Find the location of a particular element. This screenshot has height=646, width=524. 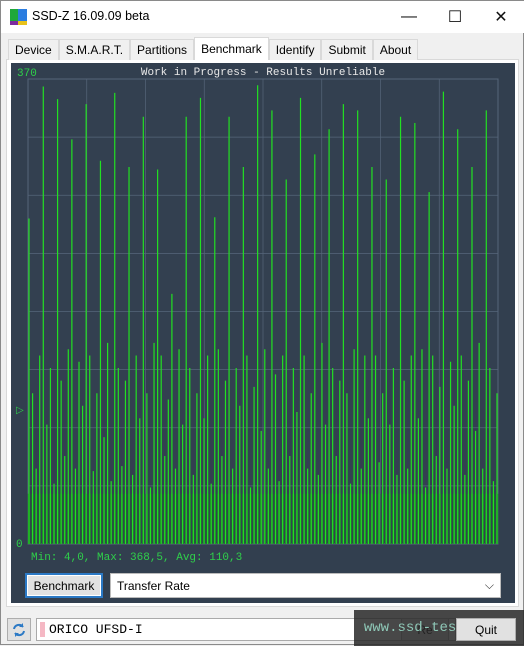

y-min-label: 0 is located at coordinates (19, 545).